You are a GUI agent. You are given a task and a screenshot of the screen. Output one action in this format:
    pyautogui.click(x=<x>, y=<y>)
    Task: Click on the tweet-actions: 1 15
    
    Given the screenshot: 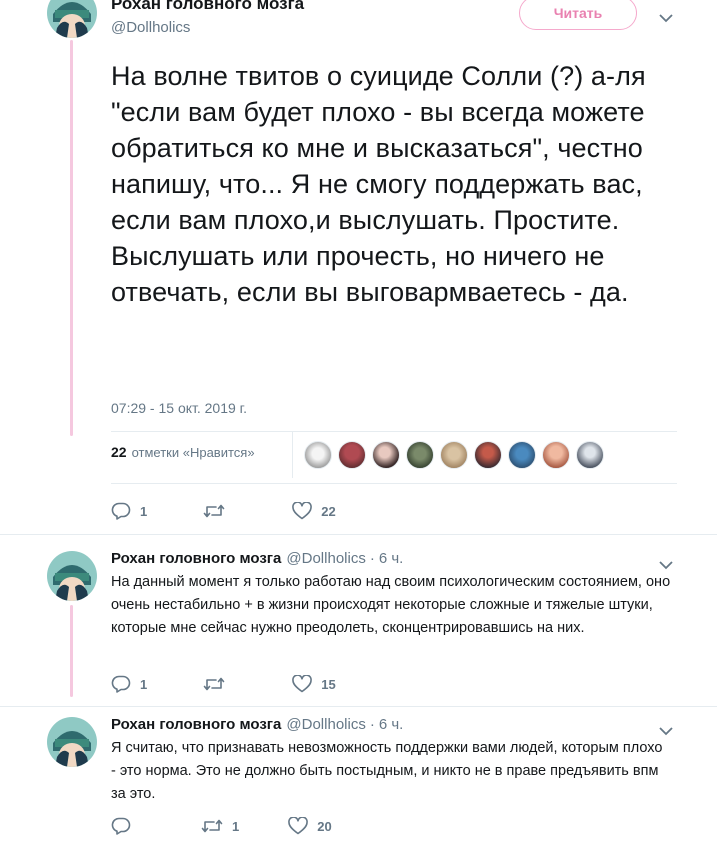 What is the action you would take?
    pyautogui.click(x=223, y=684)
    